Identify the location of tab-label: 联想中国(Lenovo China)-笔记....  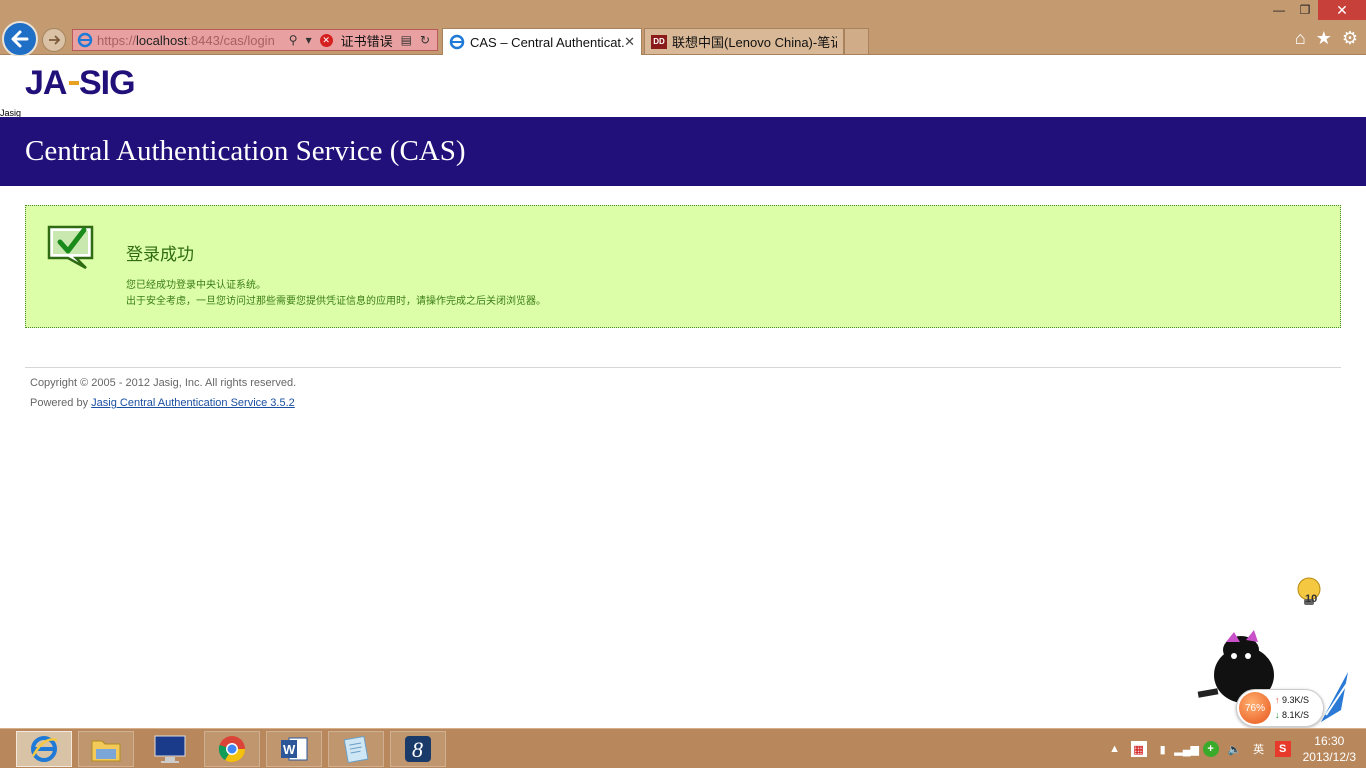
(754, 42).